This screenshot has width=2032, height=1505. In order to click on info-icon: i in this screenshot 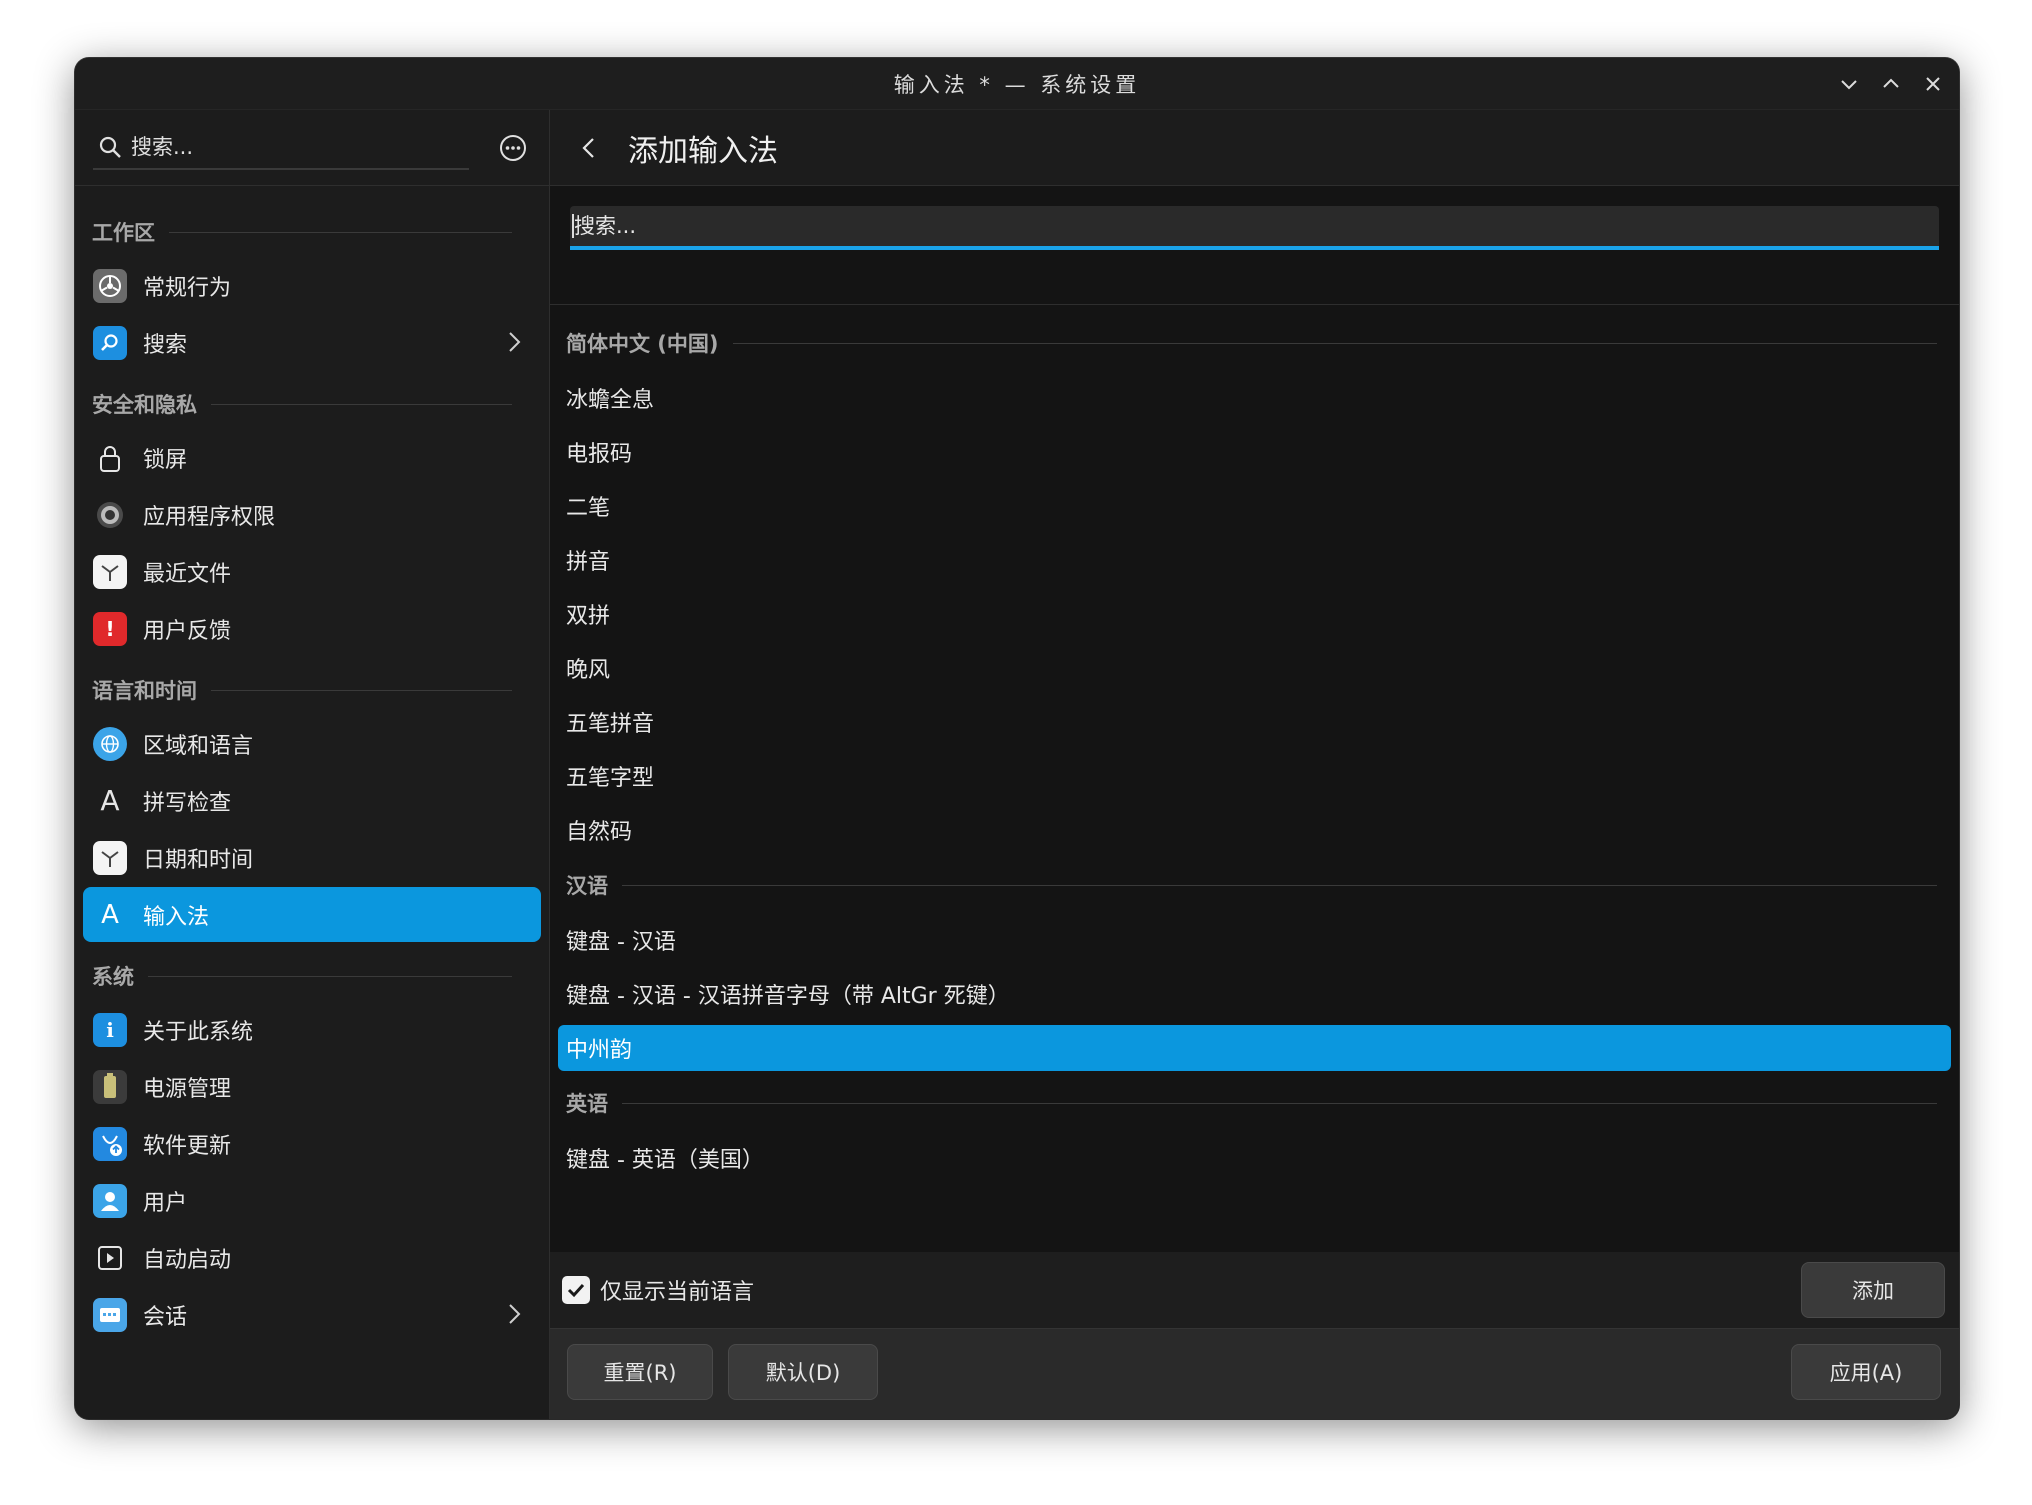, I will do `click(110, 1029)`.